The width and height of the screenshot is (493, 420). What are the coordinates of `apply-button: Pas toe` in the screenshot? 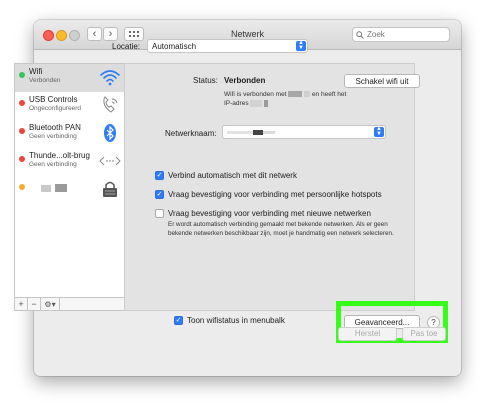 It's located at (424, 334).